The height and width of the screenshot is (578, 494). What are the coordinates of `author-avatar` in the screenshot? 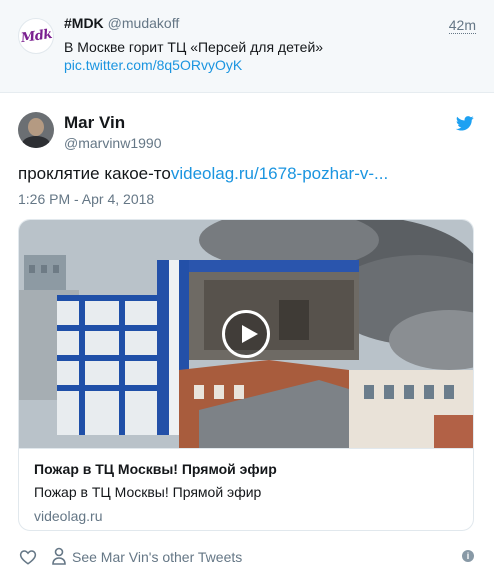 It's located at (36, 130).